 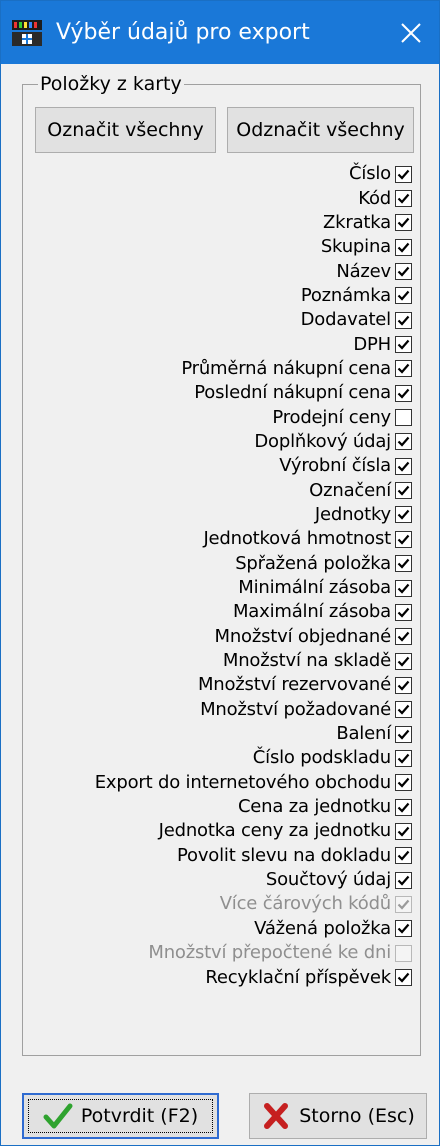 I want to click on checkbox-label: Více čárových kódů, so click(x=305, y=904).